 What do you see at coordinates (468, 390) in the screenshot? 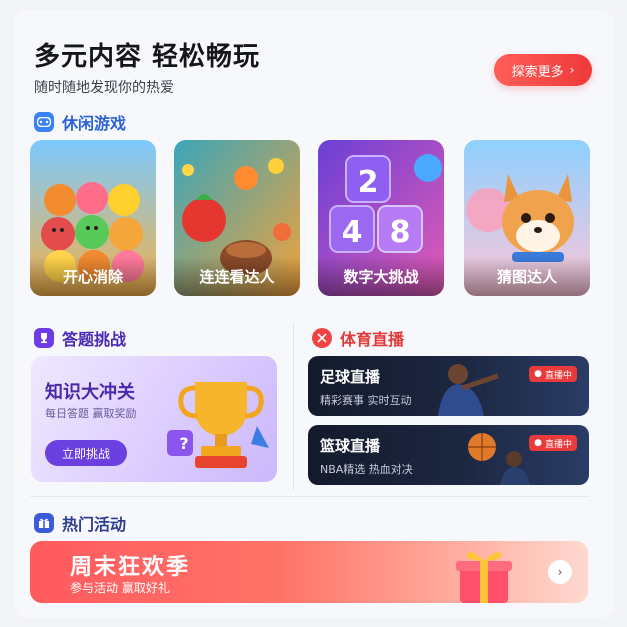
I see `football-player-icon` at bounding box center [468, 390].